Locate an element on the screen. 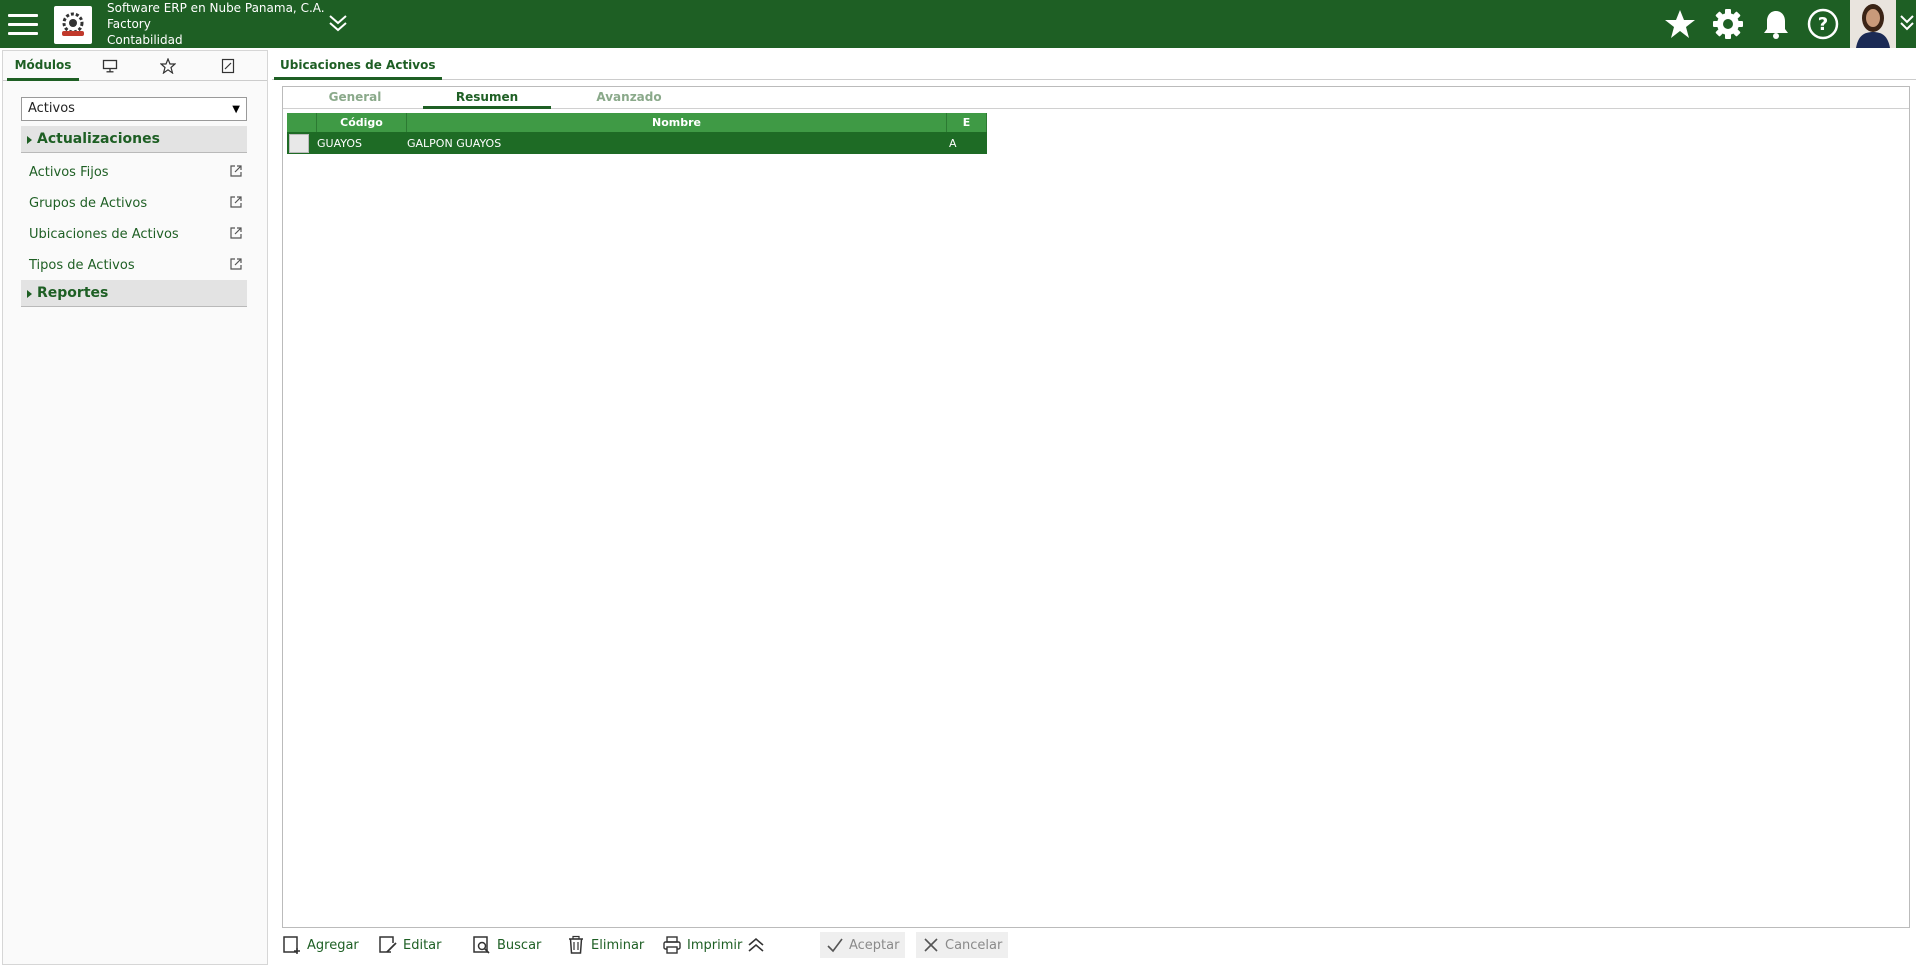 Image resolution: width=1916 pixels, height=965 pixels. trash-icon is located at coordinates (576, 944).